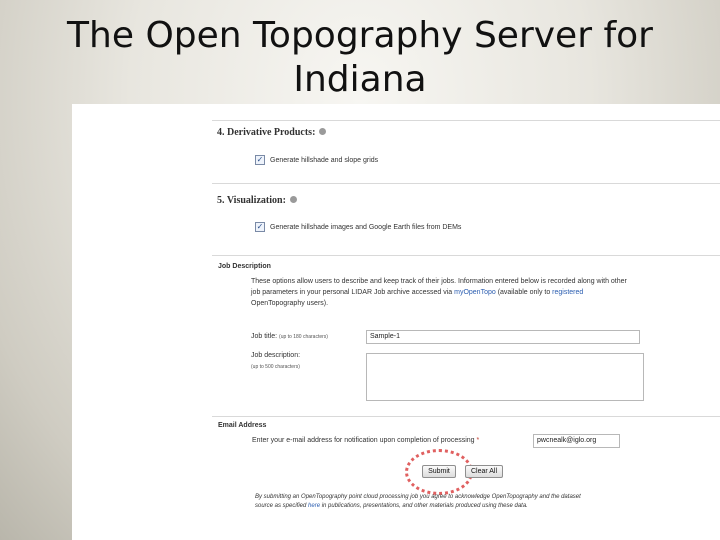 This screenshot has width=720, height=540. What do you see at coordinates (475, 292) in the screenshot?
I see `myopentopo-link: myOpenTopo` at bounding box center [475, 292].